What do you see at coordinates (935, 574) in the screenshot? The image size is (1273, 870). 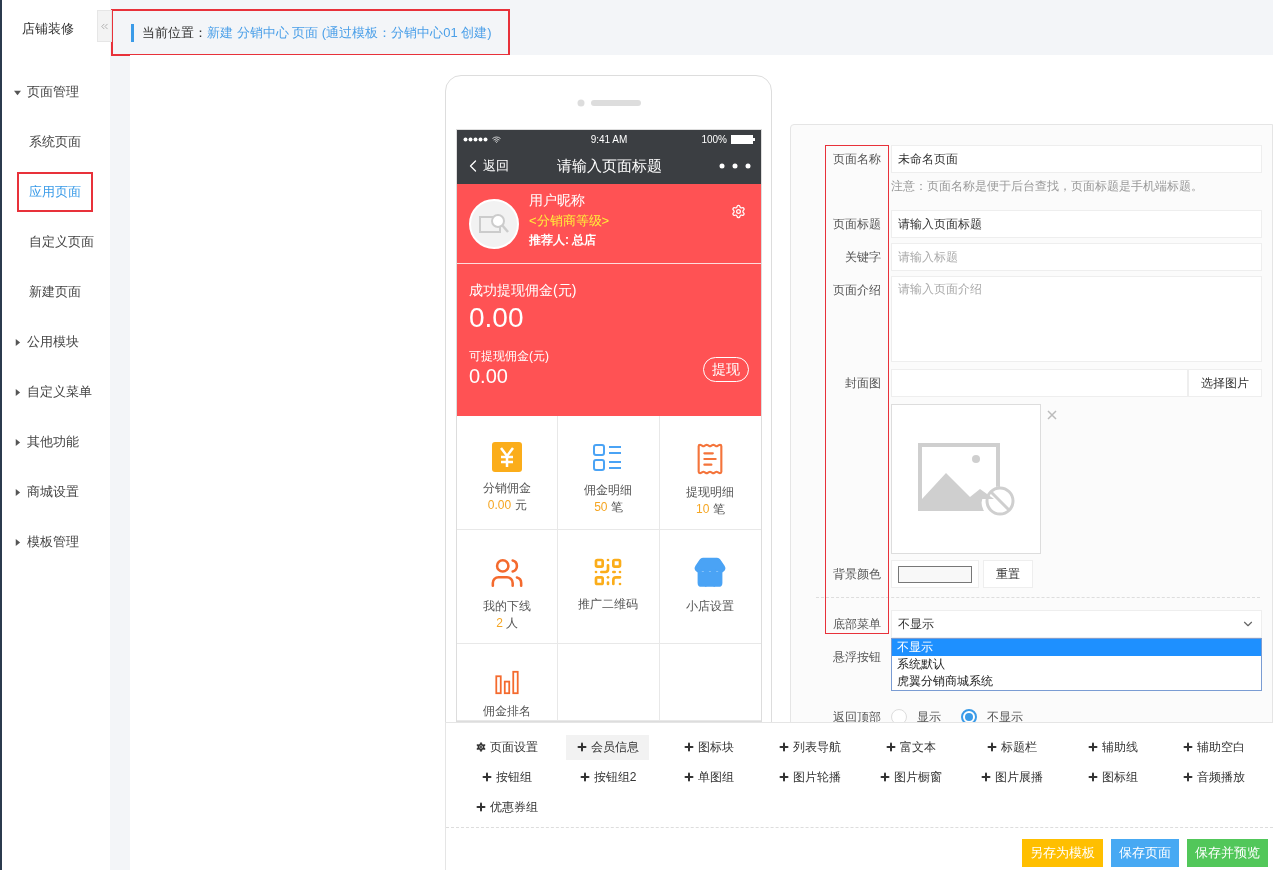 I see `color-picker` at bounding box center [935, 574].